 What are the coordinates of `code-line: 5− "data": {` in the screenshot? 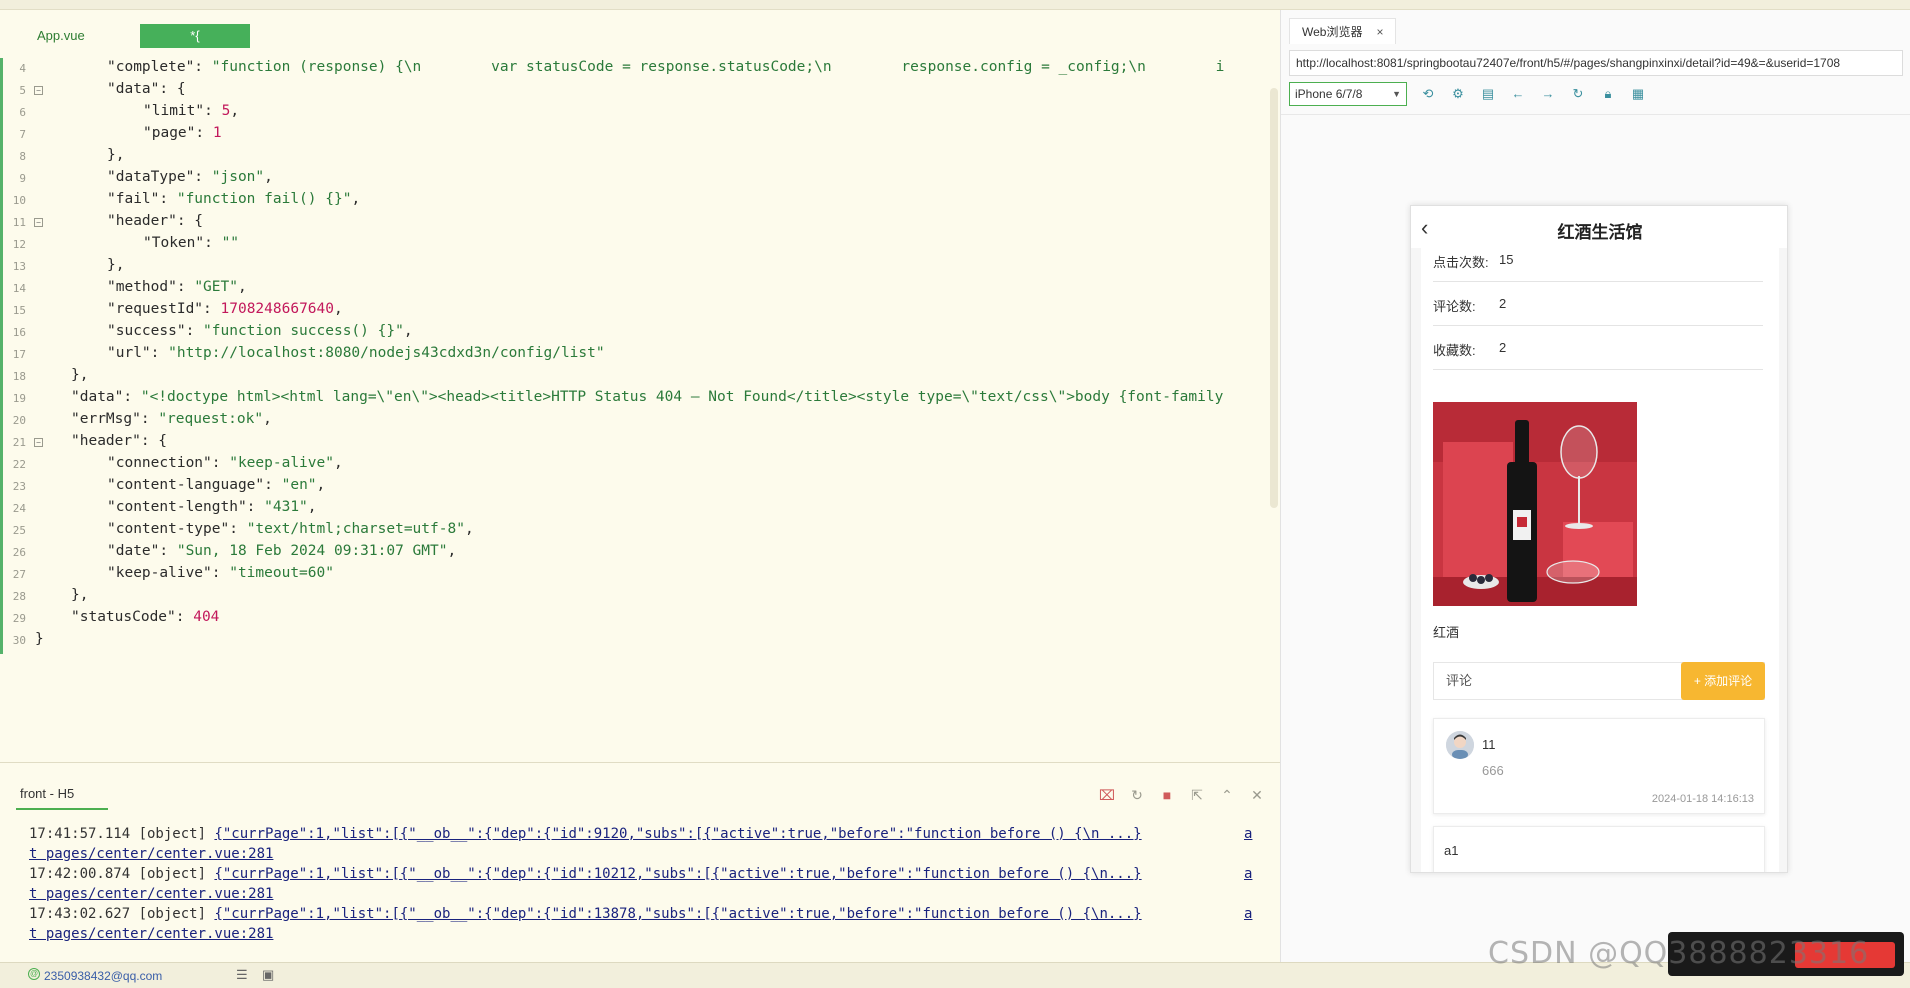 It's located at (639, 91).